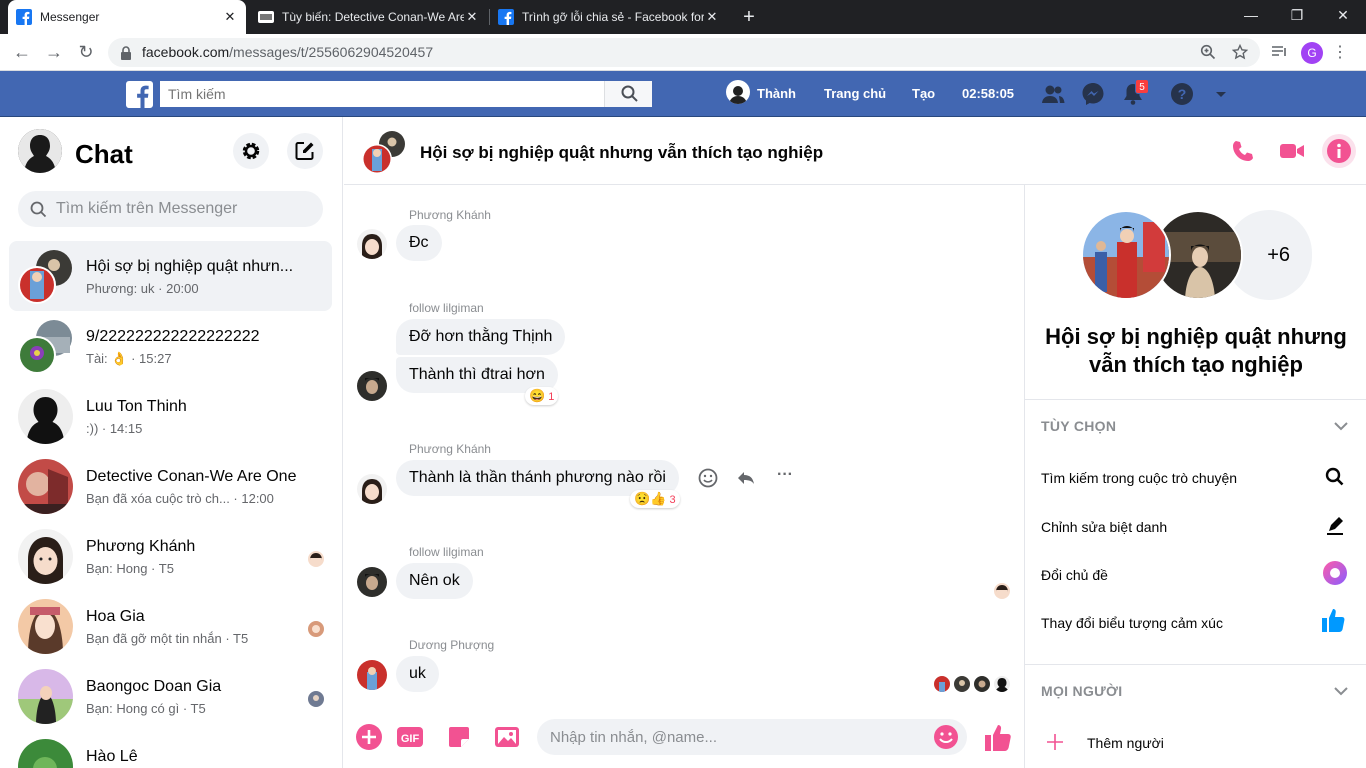  What do you see at coordinates (446, 308) in the screenshot?
I see `message-sender: follow lilgiman` at bounding box center [446, 308].